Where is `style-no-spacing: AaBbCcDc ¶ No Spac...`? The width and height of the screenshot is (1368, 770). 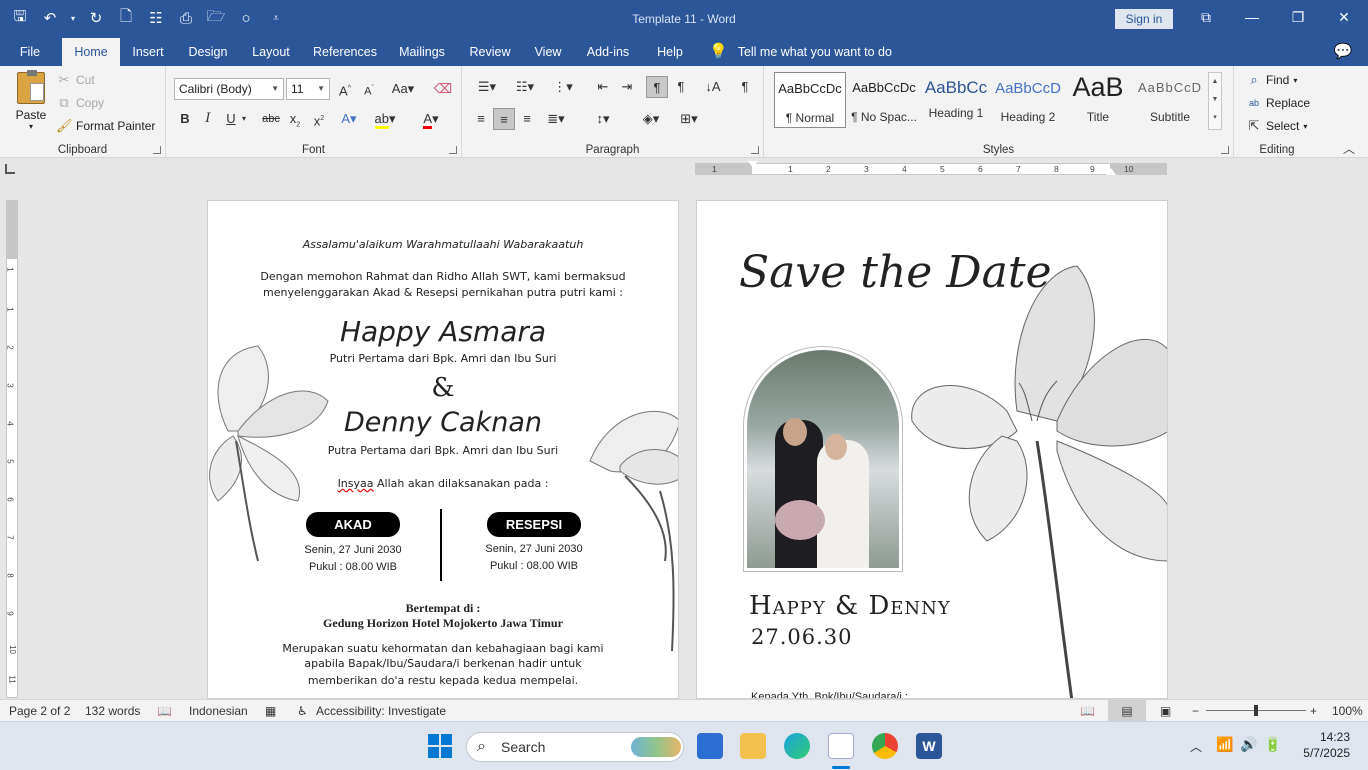
style-no-spacing: AaBbCcDc ¶ No Spac... is located at coordinates (884, 100).